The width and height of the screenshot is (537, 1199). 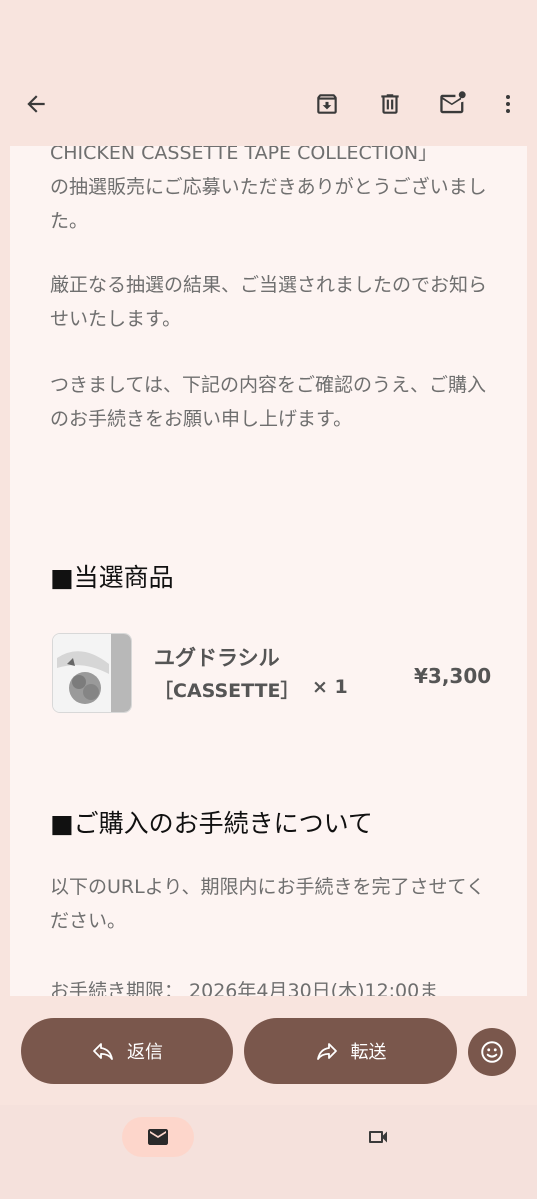 What do you see at coordinates (145, 1052) in the screenshot?
I see `reply-label: 返信` at bounding box center [145, 1052].